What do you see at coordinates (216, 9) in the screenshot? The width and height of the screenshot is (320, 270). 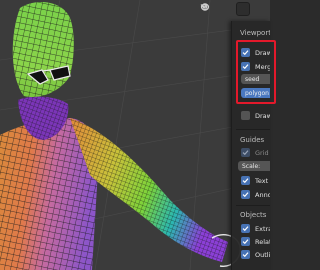 I see `chevron-down-icon` at bounding box center [216, 9].